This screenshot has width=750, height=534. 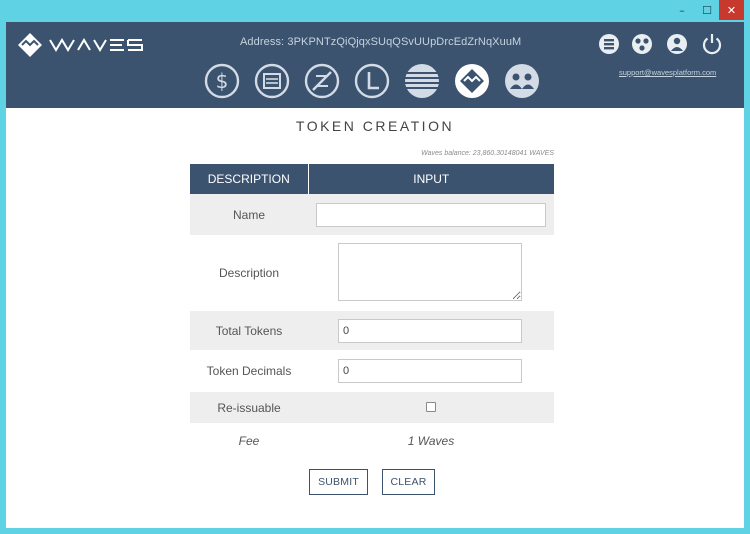 I want to click on description-textarea, so click(x=430, y=271).